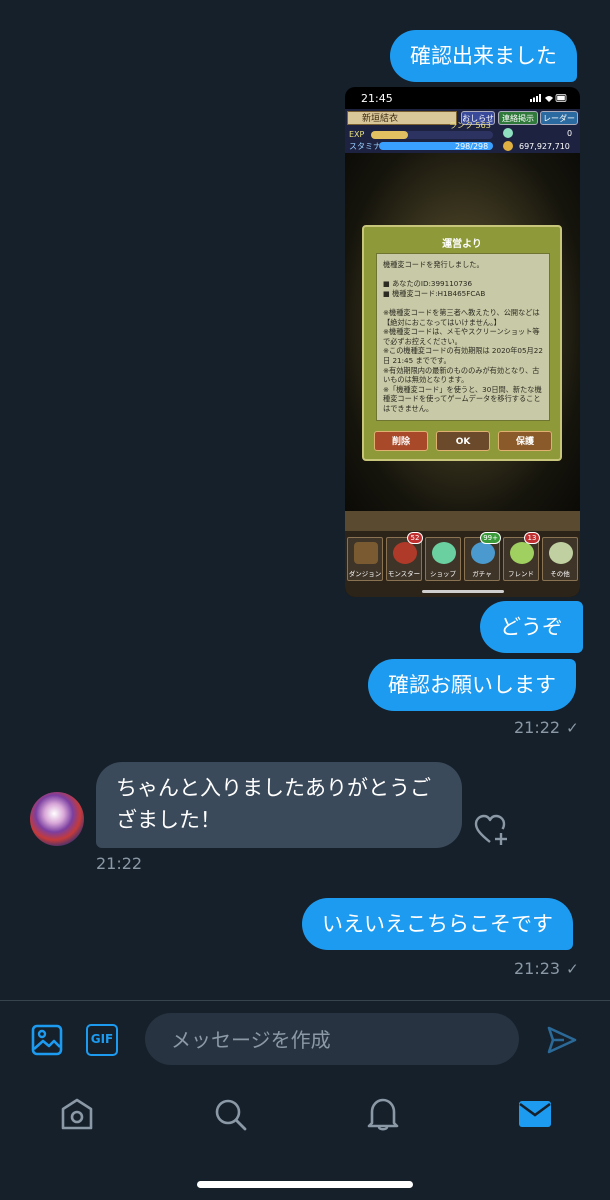  I want to click on message-timestamp: 21:22 ✓, so click(546, 727).